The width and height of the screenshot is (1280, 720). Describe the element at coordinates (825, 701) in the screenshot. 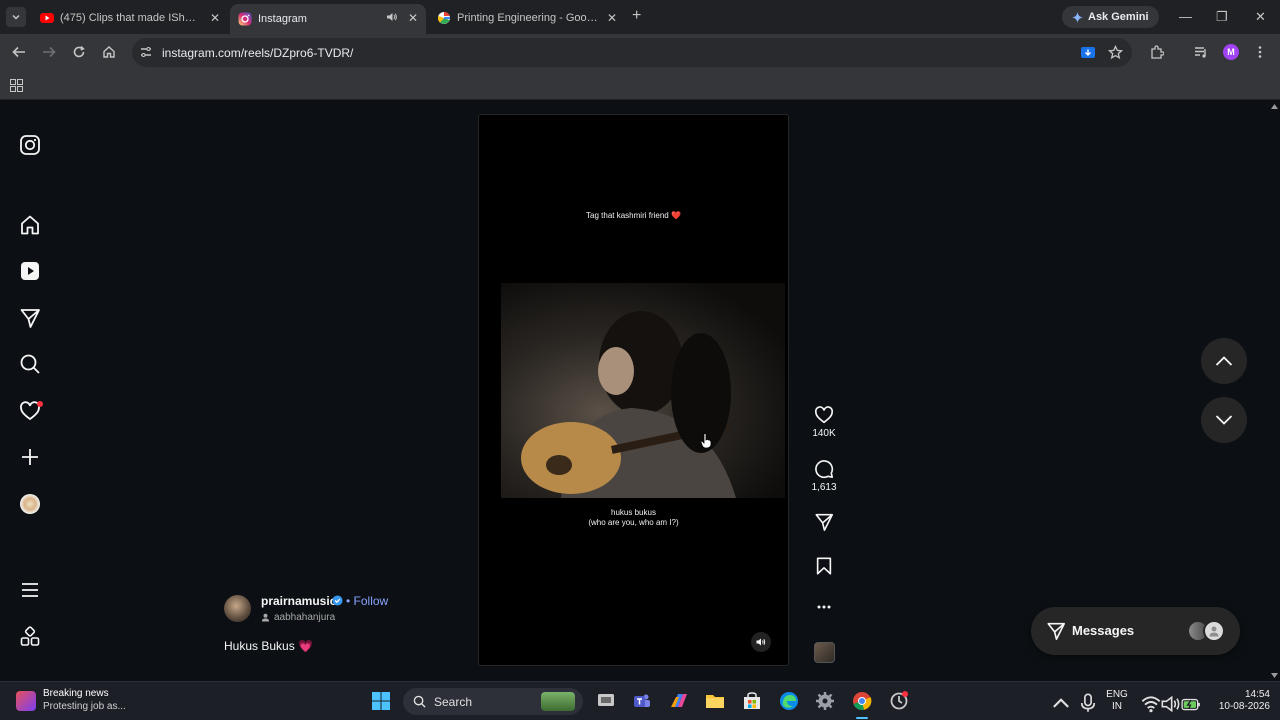

I see `settings-gear-icon` at that location.